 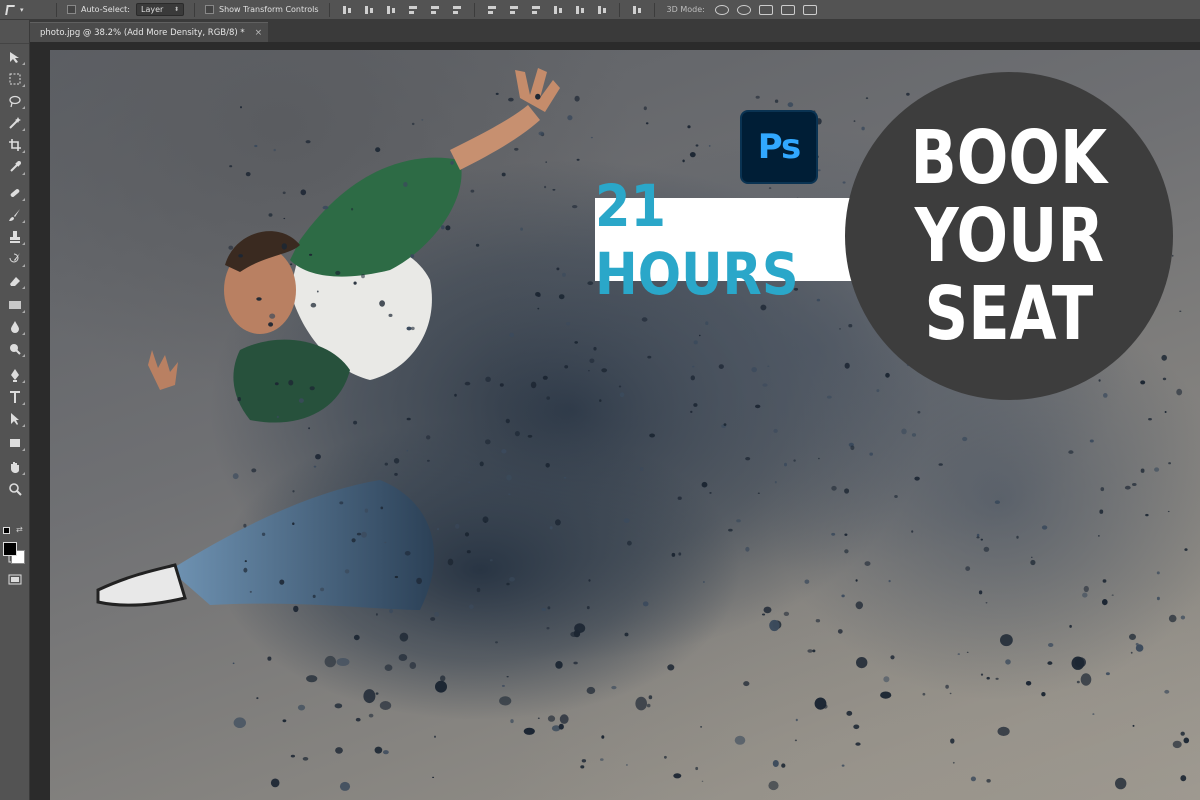 I want to click on cta-line: YOUR, so click(x=1009, y=236).